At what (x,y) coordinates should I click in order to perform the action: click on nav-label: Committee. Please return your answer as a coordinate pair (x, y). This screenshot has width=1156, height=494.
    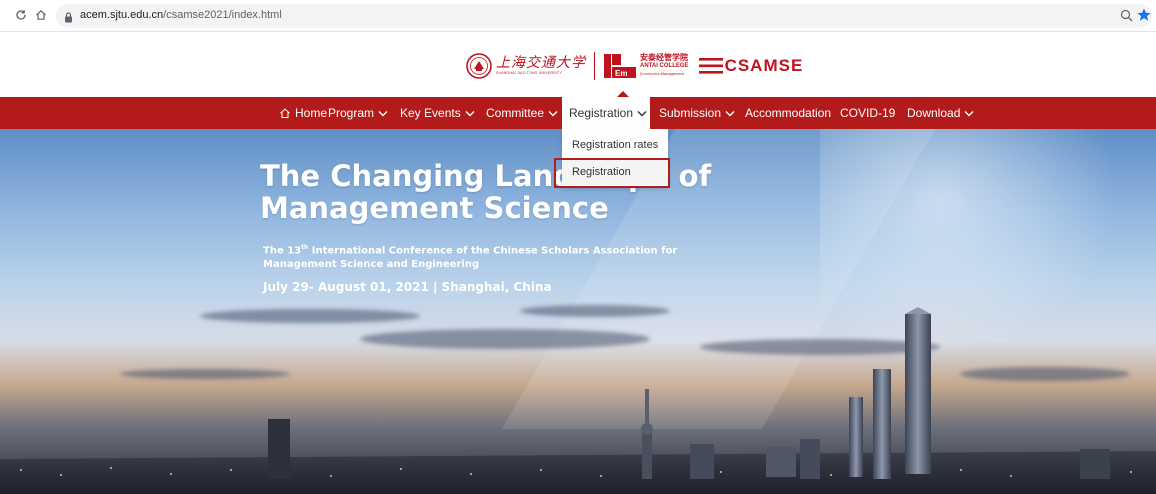
    Looking at the image, I should click on (515, 113).